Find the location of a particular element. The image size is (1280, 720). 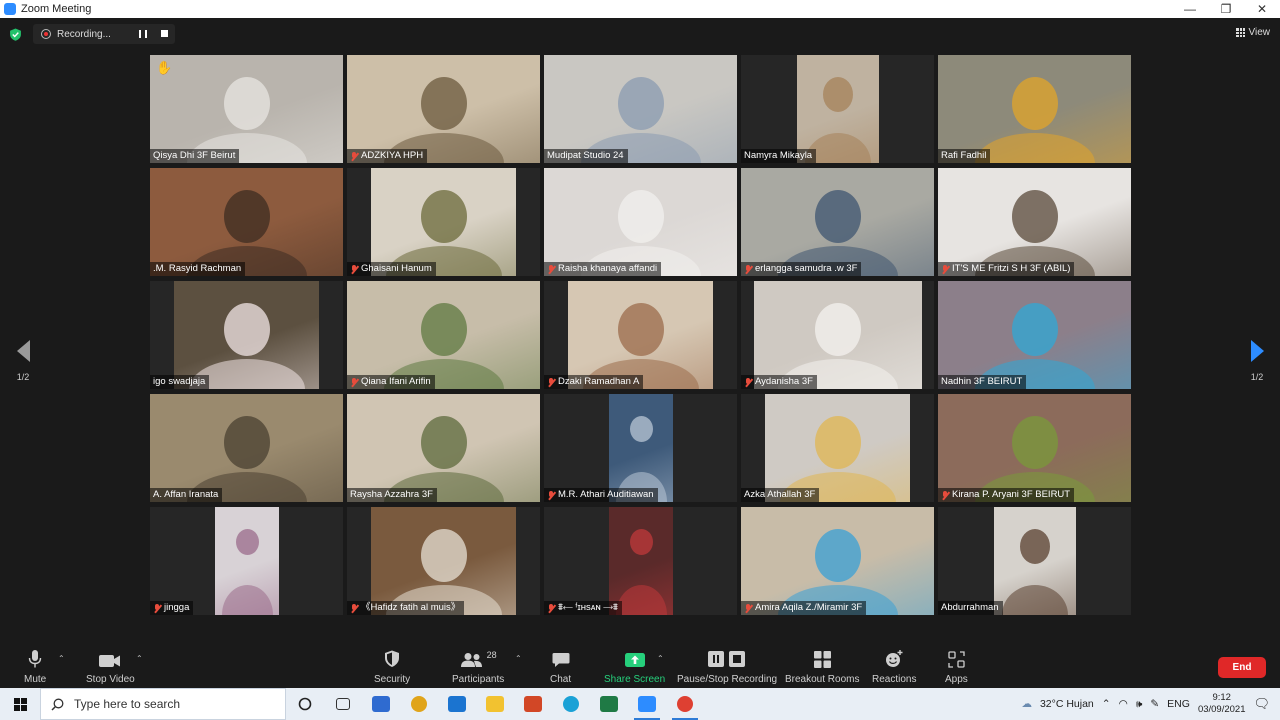

taskbar-app-store is located at coordinates (381, 704).